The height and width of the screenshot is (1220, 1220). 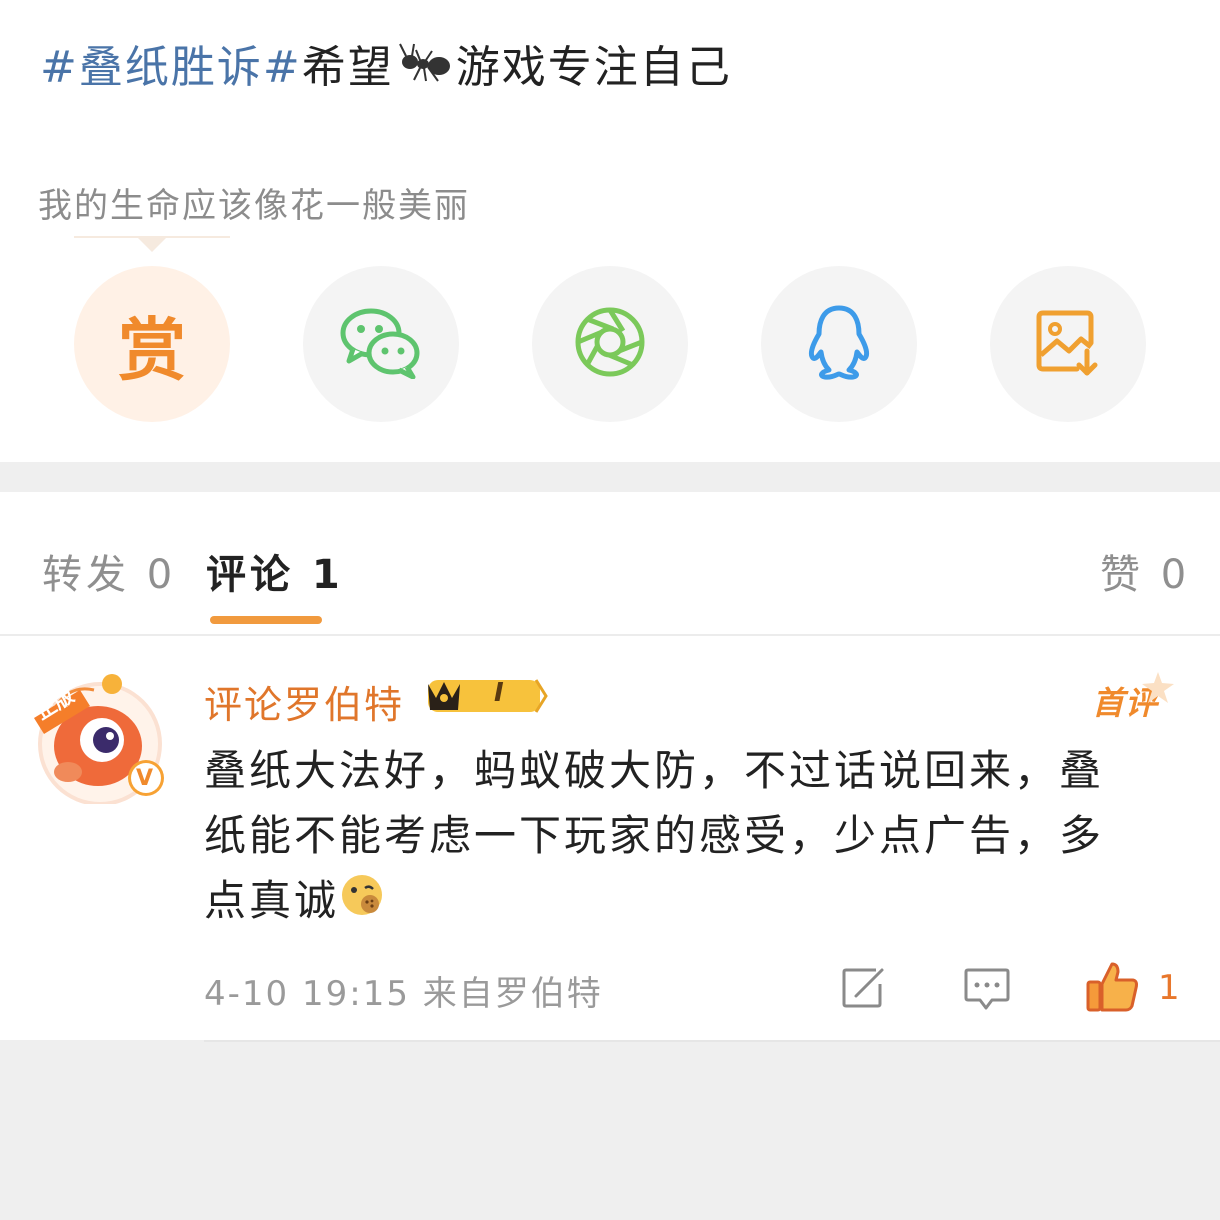 I want to click on cookie-face-emoji-icon, so click(x=362, y=903).